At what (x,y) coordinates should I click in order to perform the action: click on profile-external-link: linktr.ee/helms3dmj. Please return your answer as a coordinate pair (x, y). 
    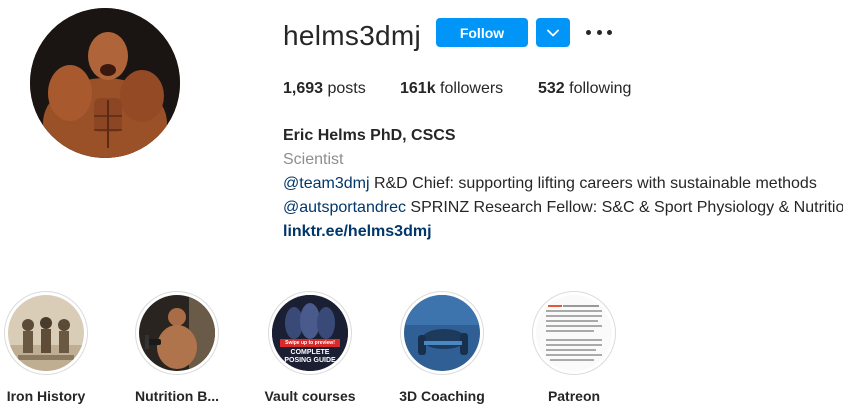
    Looking at the image, I should click on (563, 232).